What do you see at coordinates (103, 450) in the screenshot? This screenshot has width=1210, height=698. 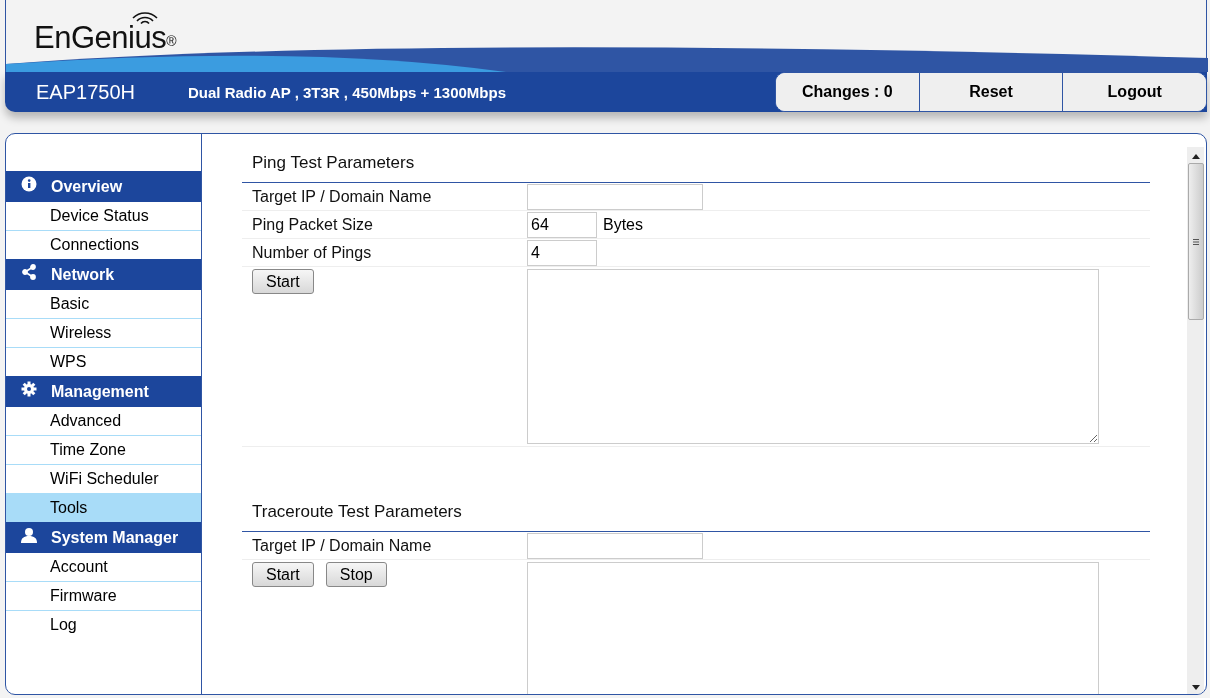 I see `sidebar-item: Time Zone` at bounding box center [103, 450].